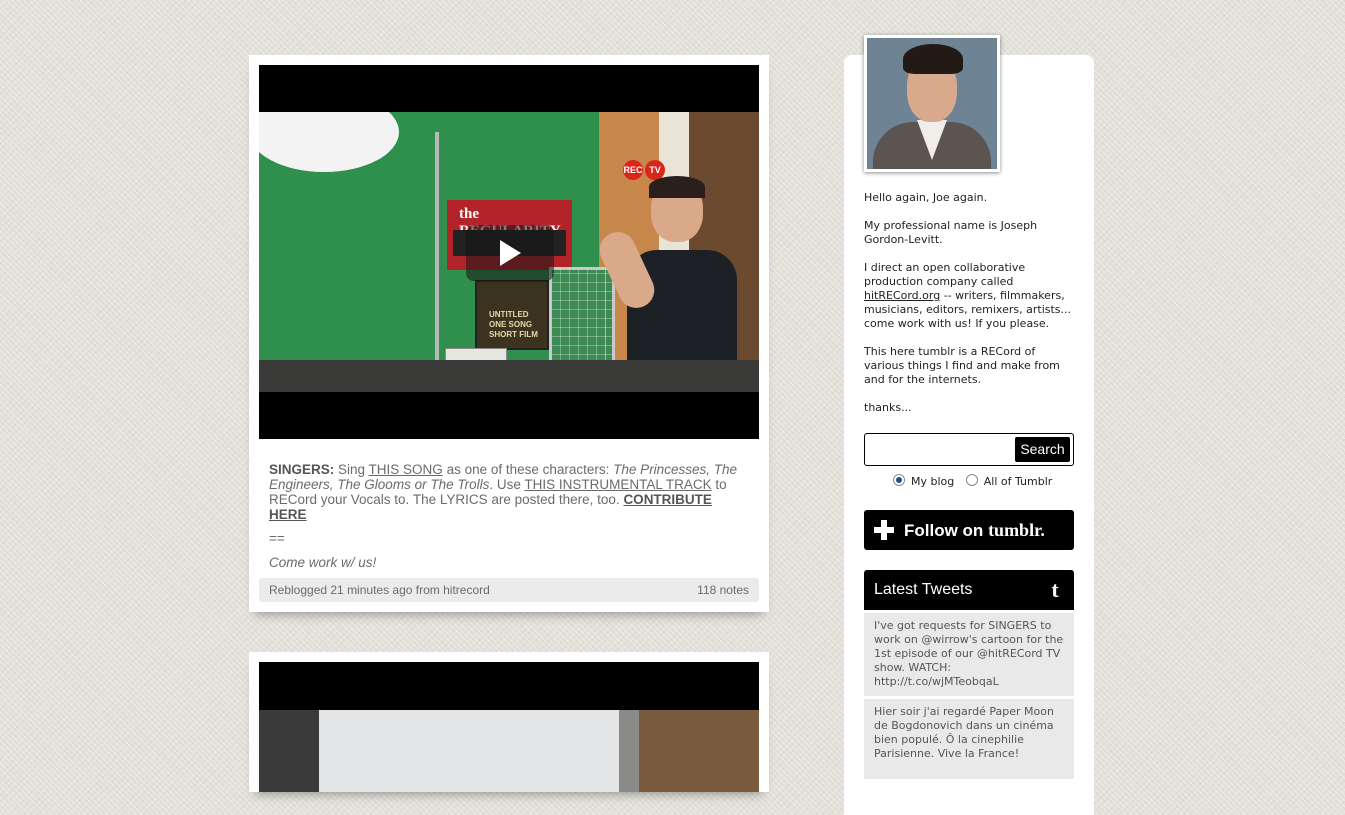 The image size is (1345, 815). What do you see at coordinates (323, 562) in the screenshot?
I see `caption-closing-text: Come work w/ us!` at bounding box center [323, 562].